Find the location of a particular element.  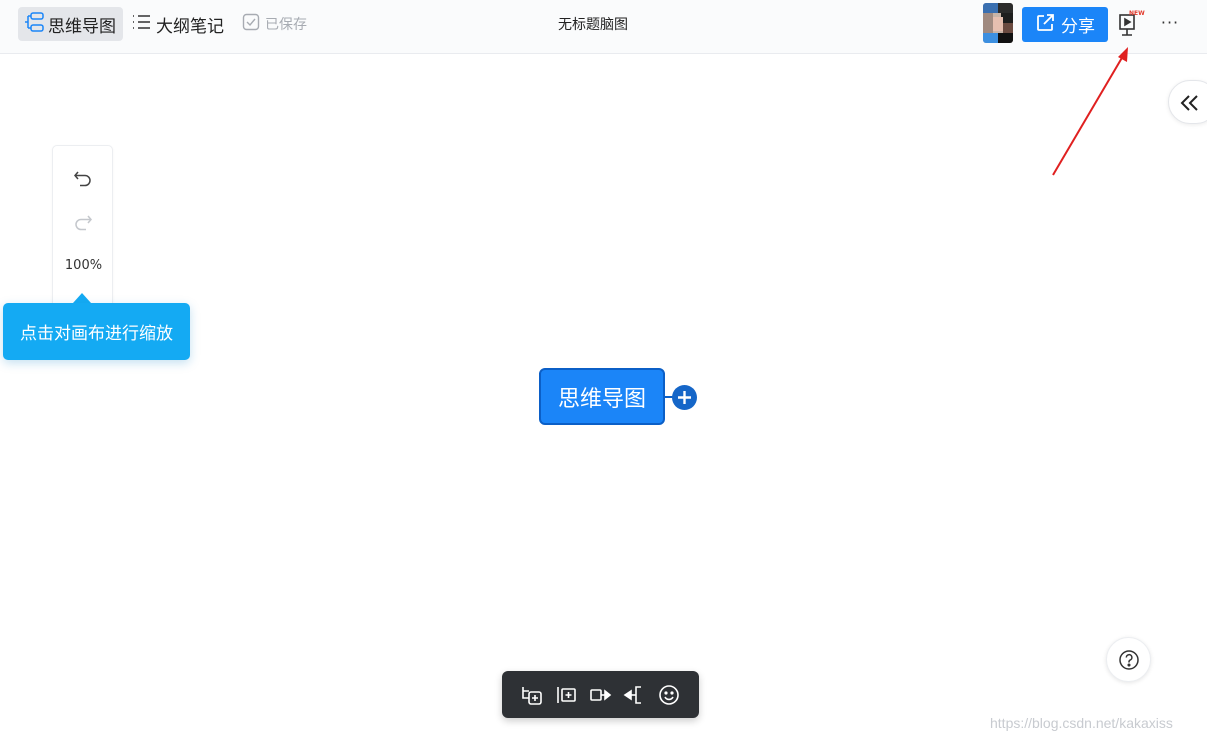

more-button: ··· is located at coordinates (1170, 24).